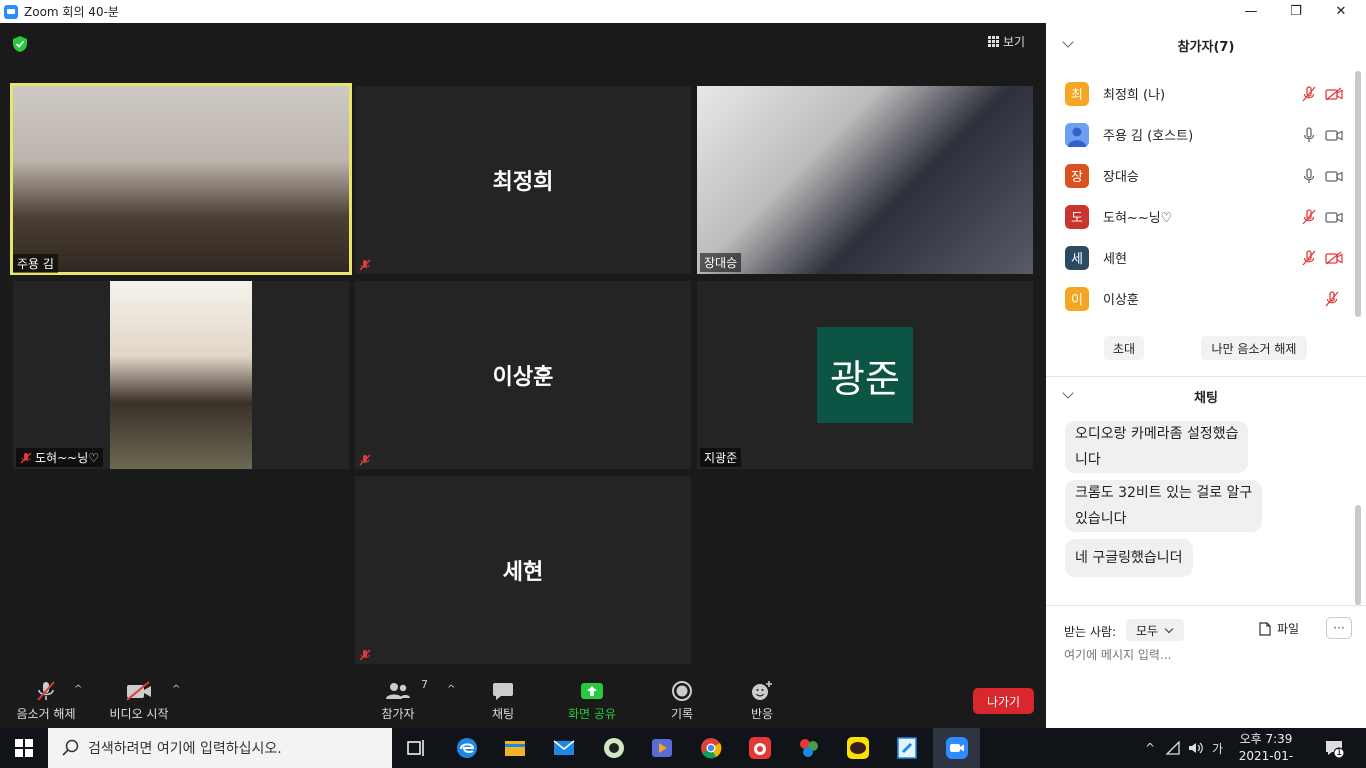 The image size is (1366, 768). I want to click on participant-row: 장 장대승, so click(1201, 175).